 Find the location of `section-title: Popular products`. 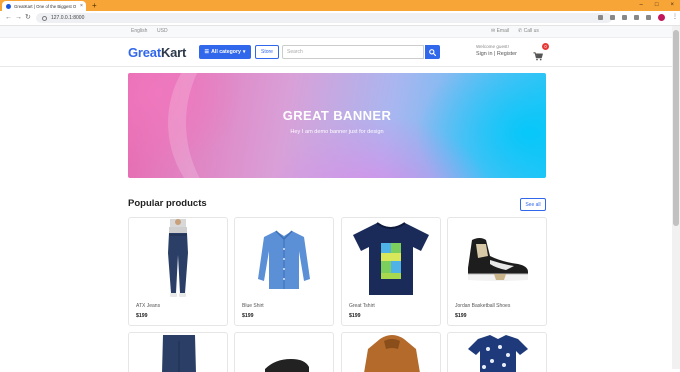

section-title: Popular products is located at coordinates (167, 203).